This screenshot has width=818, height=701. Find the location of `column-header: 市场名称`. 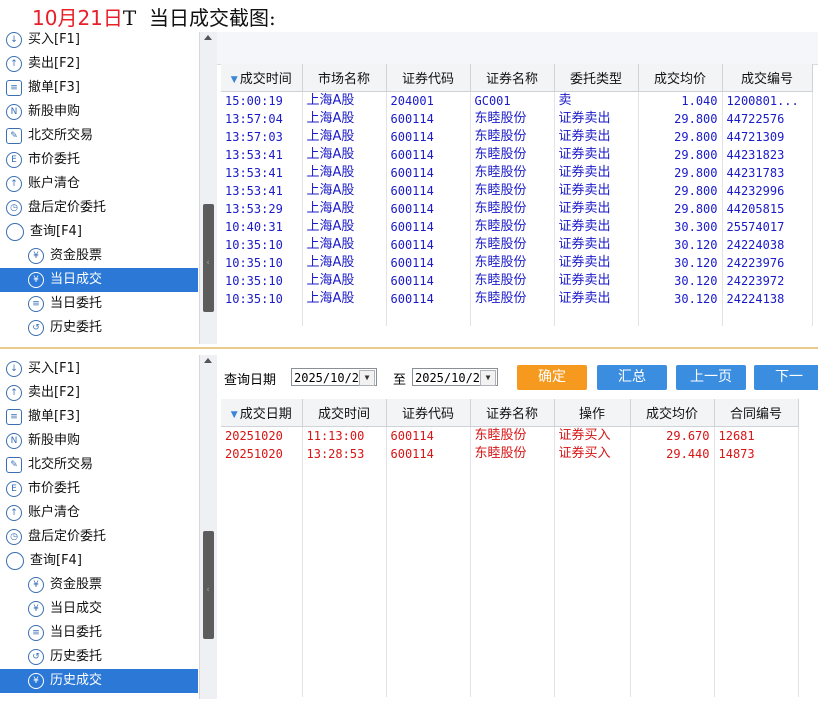

column-header: 市场名称 is located at coordinates (344, 78).